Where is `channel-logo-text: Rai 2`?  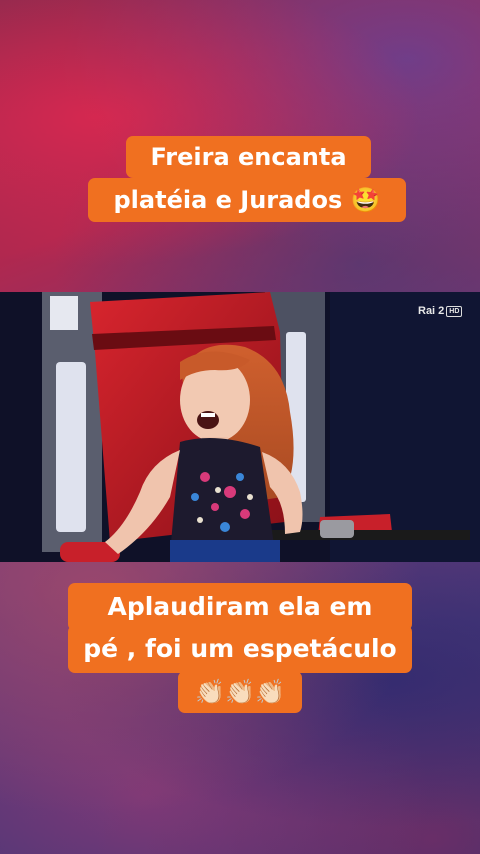
channel-logo-text: Rai 2 is located at coordinates (431, 311).